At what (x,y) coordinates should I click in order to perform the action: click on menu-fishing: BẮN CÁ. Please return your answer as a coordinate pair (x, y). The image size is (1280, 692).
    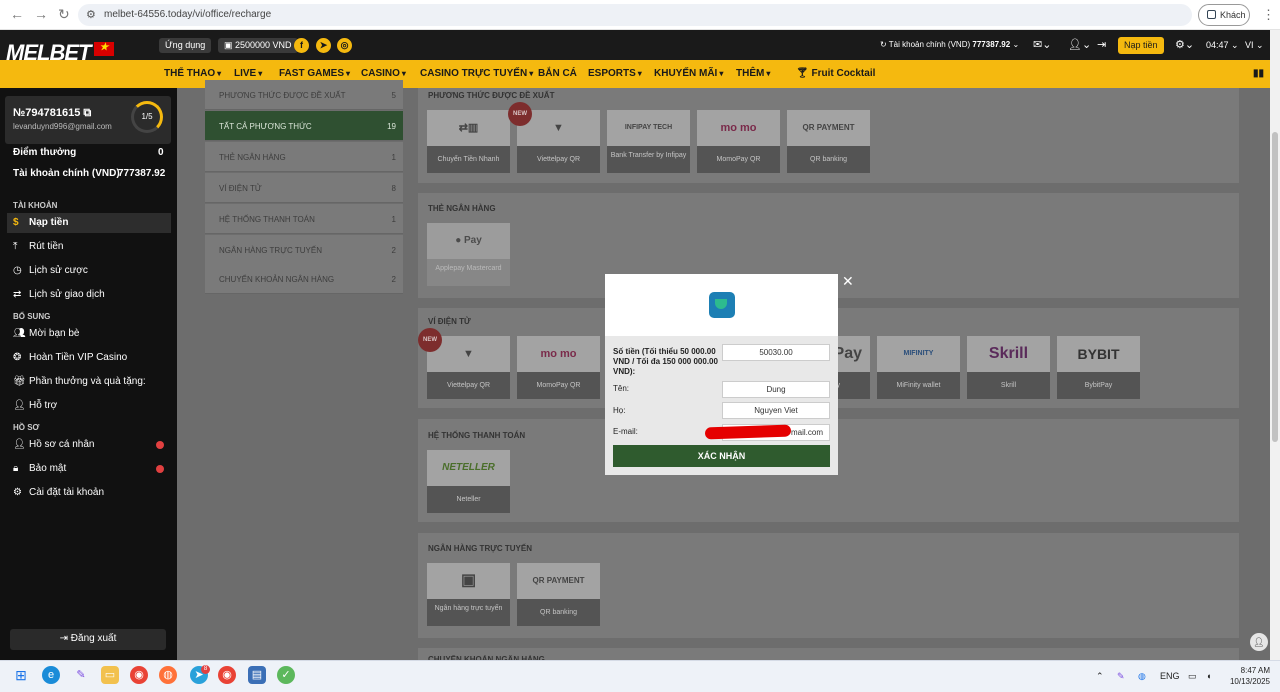
    Looking at the image, I should click on (557, 73).